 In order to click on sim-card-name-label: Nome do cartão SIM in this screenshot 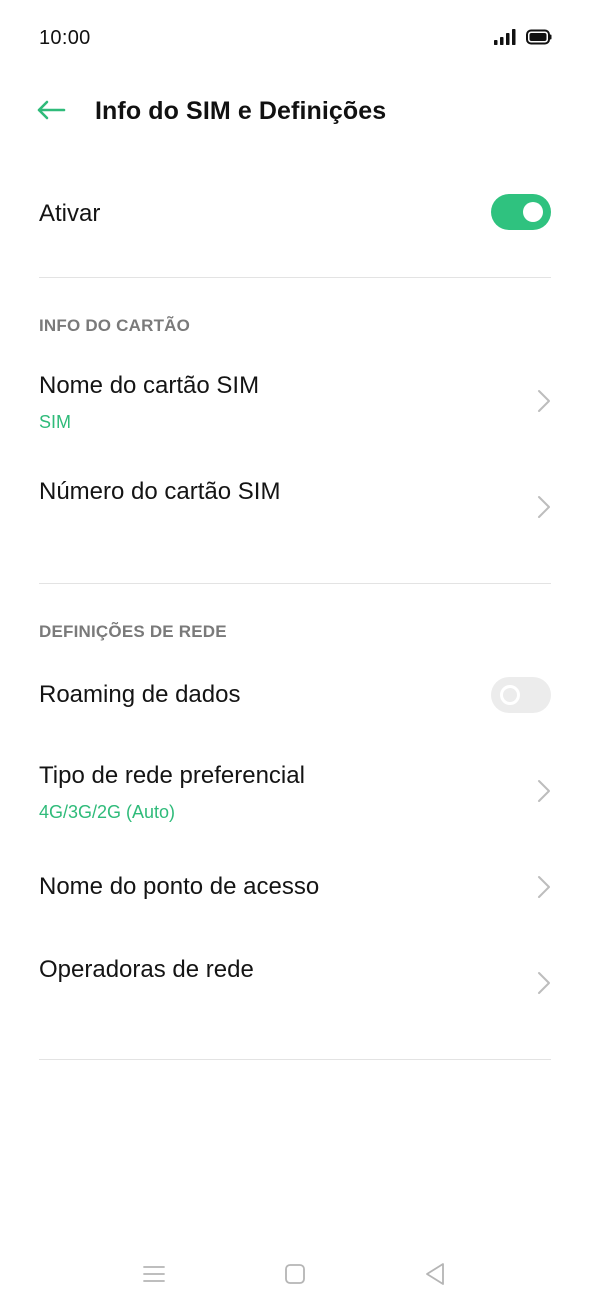, I will do `click(149, 385)`.